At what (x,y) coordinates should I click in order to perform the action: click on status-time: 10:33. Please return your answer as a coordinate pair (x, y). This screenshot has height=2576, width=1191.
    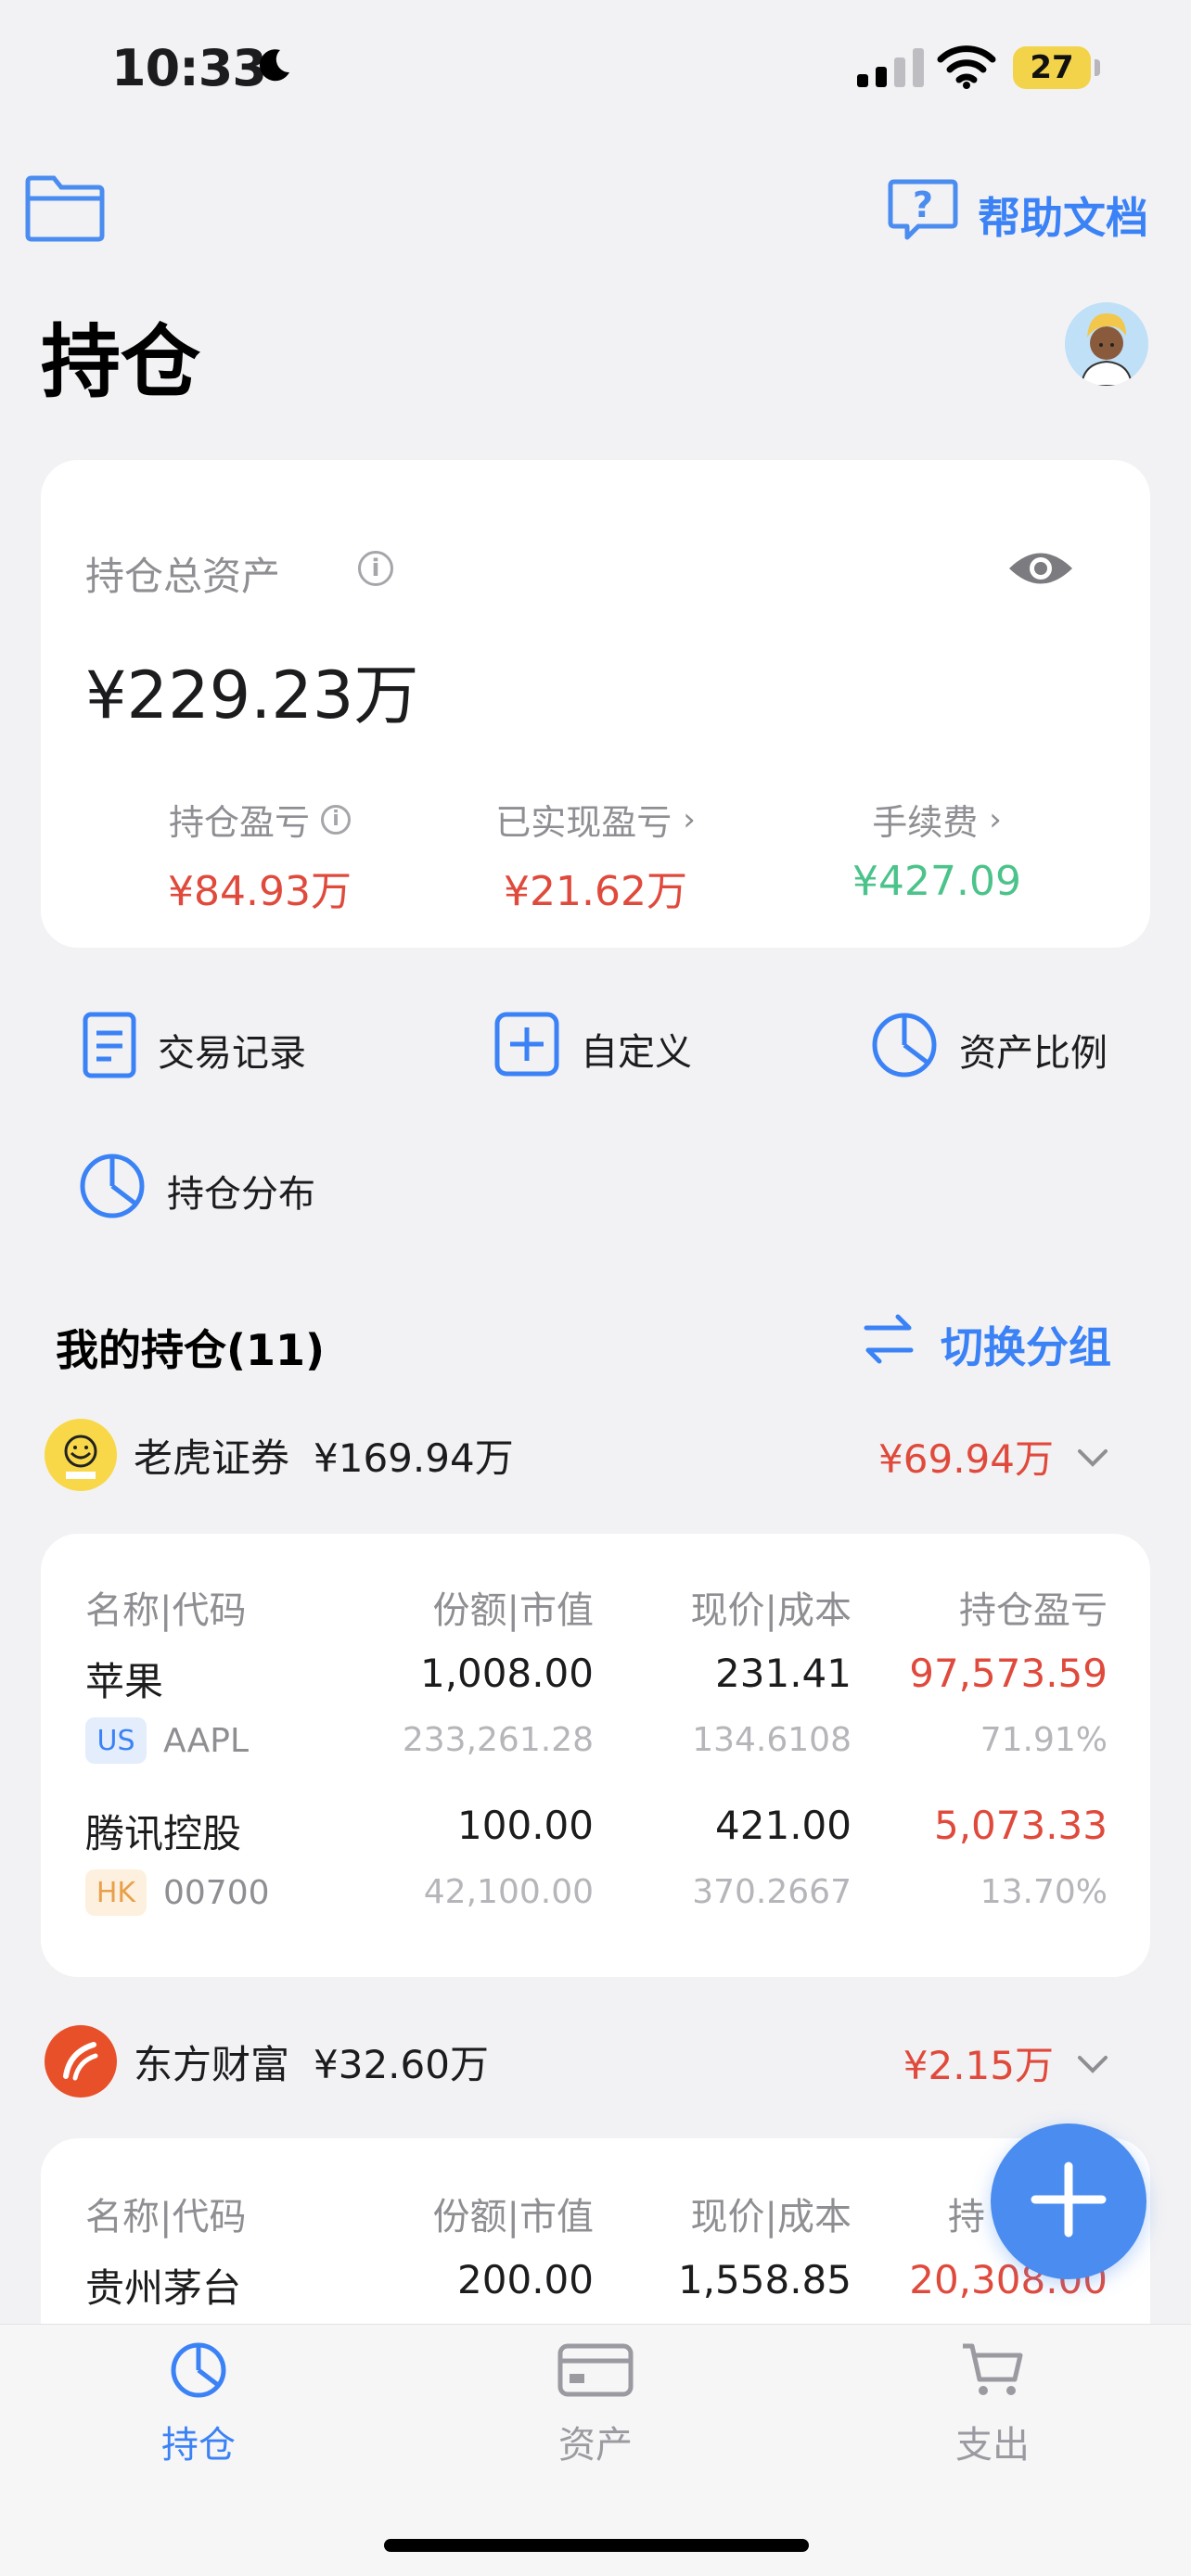
    Looking at the image, I should click on (189, 68).